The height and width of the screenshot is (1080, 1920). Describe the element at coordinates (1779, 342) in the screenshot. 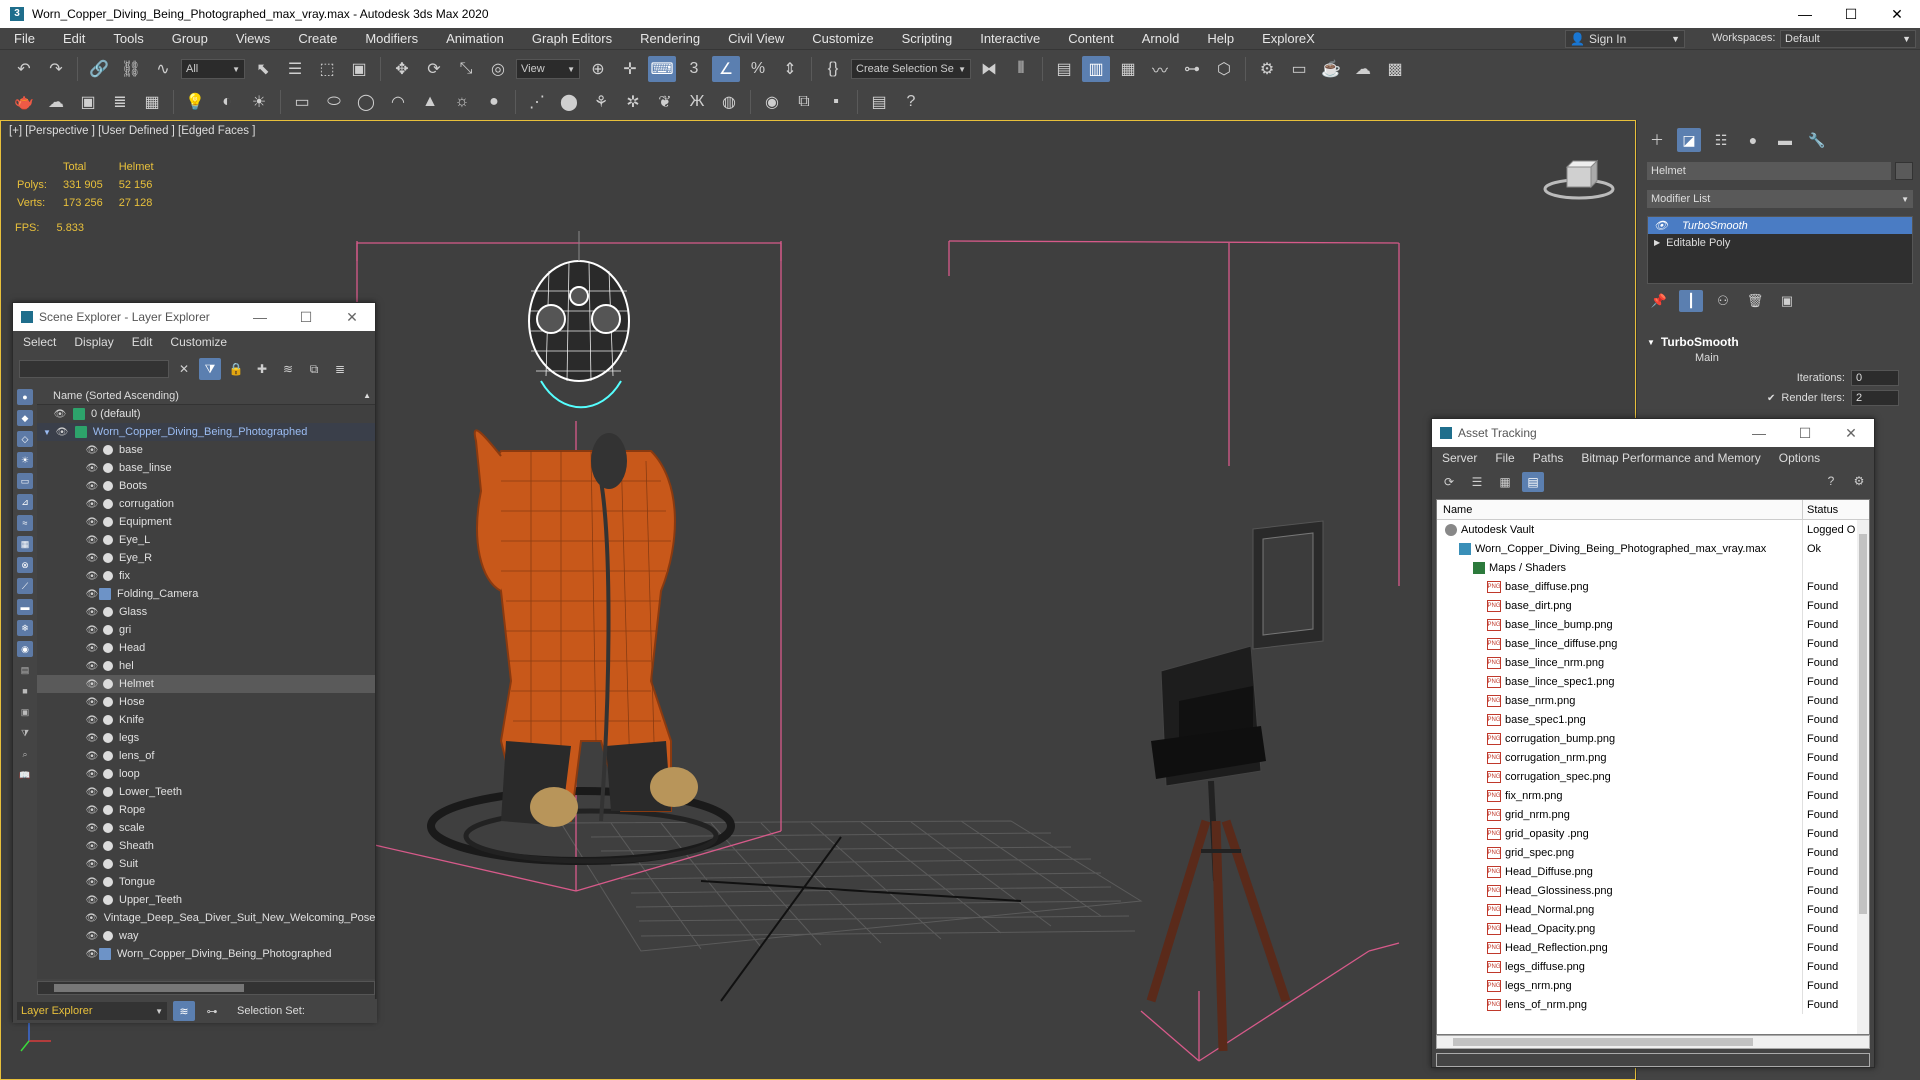

I see `rollout-header: ▼ TurboSmooth` at that location.